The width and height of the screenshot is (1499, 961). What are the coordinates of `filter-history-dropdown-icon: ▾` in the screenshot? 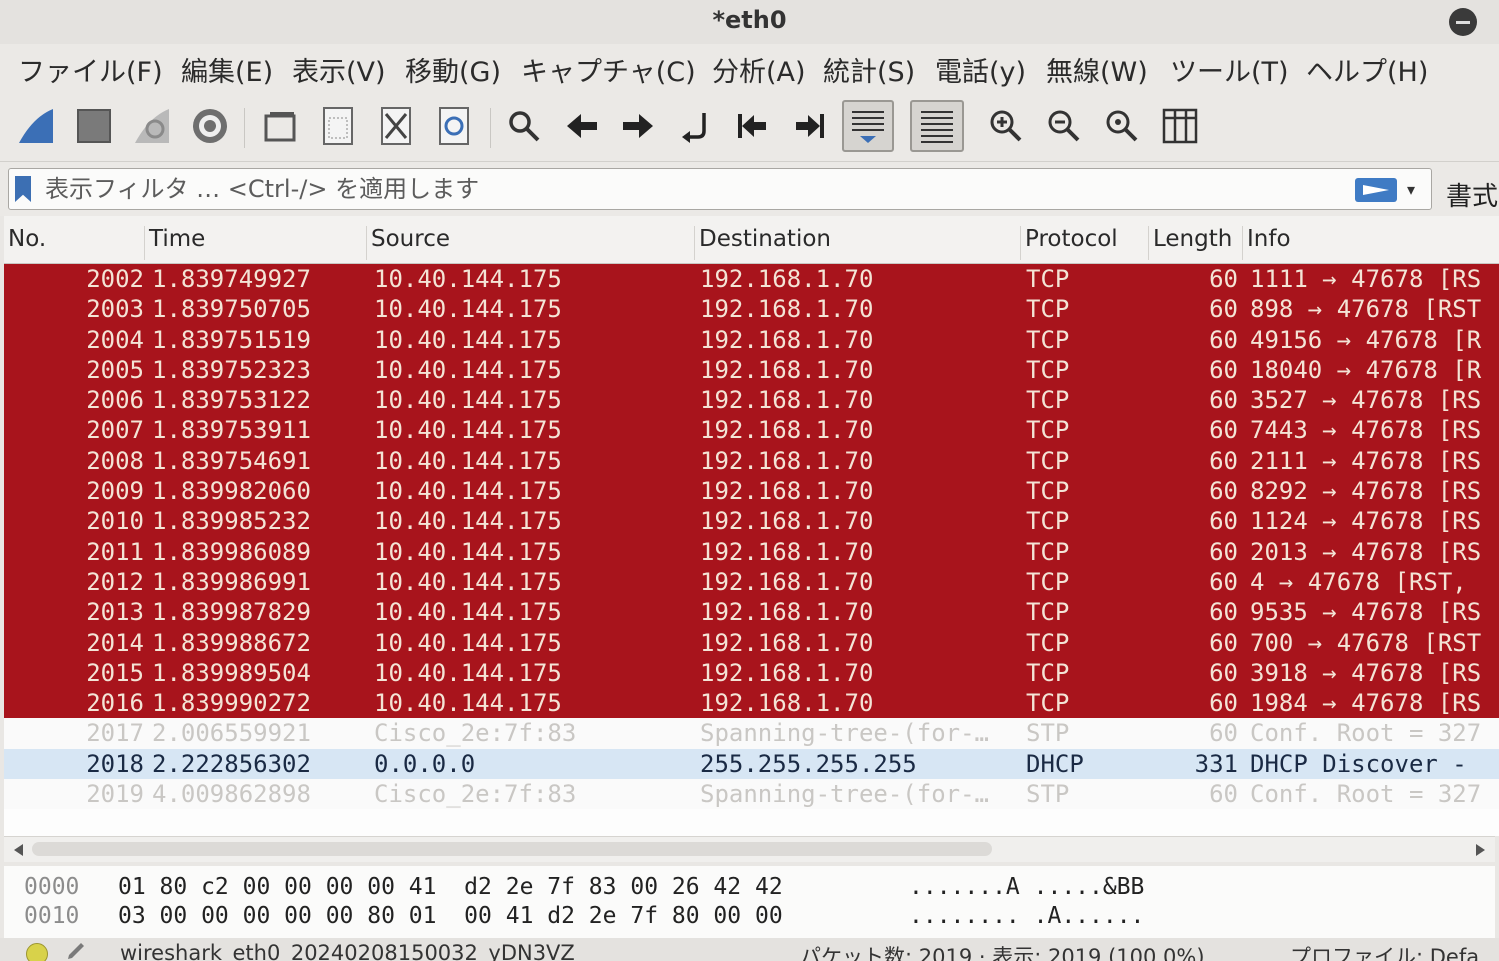 It's located at (1411, 189).